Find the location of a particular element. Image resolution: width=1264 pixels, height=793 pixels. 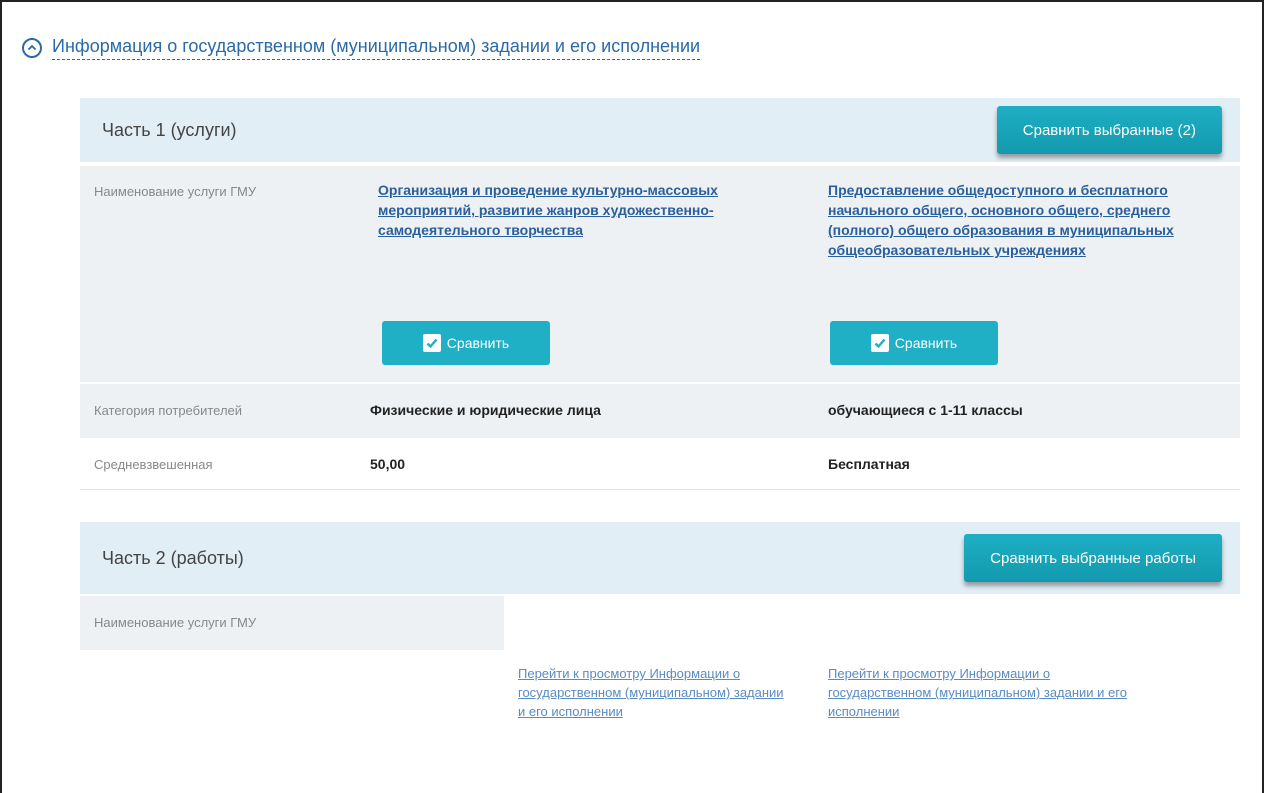

weighted-avg-value-2: Бесплатная is located at coordinates (869, 464).